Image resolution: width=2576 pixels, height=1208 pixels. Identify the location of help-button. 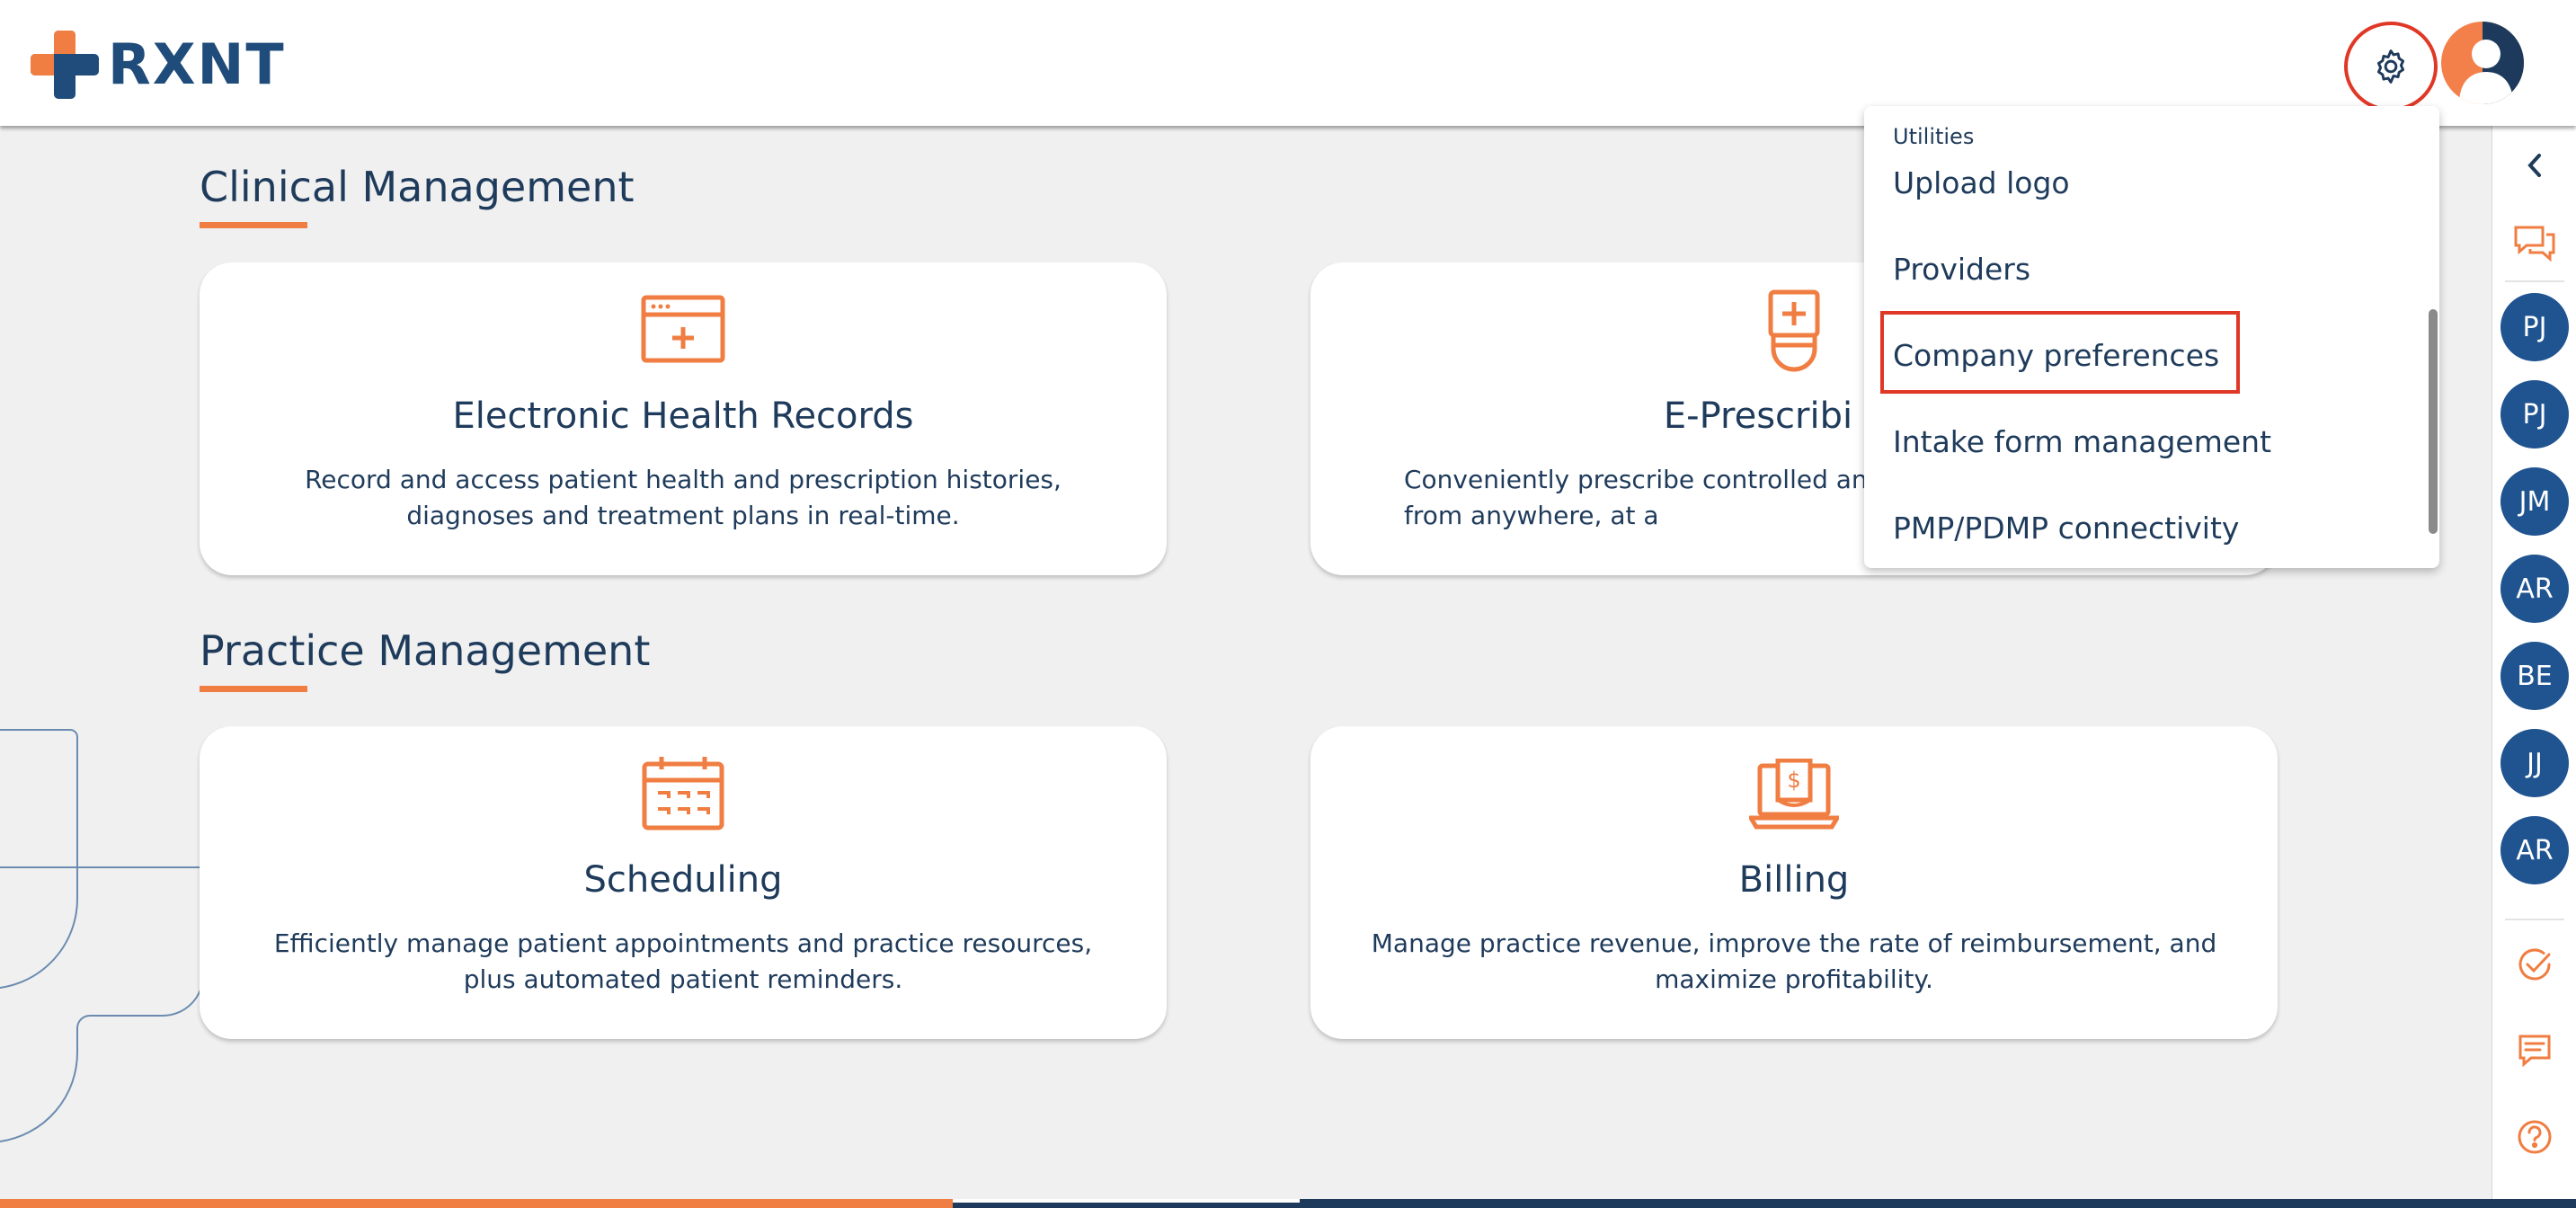
(2534, 1137).